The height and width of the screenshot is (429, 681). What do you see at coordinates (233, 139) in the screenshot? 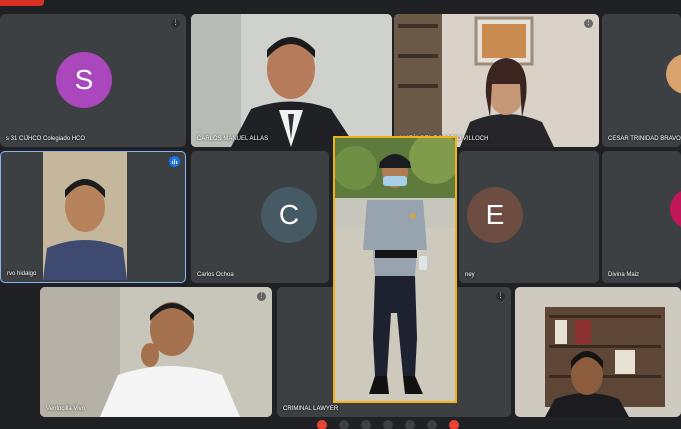
I see `participant-name: CARLOS MANUEL ALLAS` at bounding box center [233, 139].